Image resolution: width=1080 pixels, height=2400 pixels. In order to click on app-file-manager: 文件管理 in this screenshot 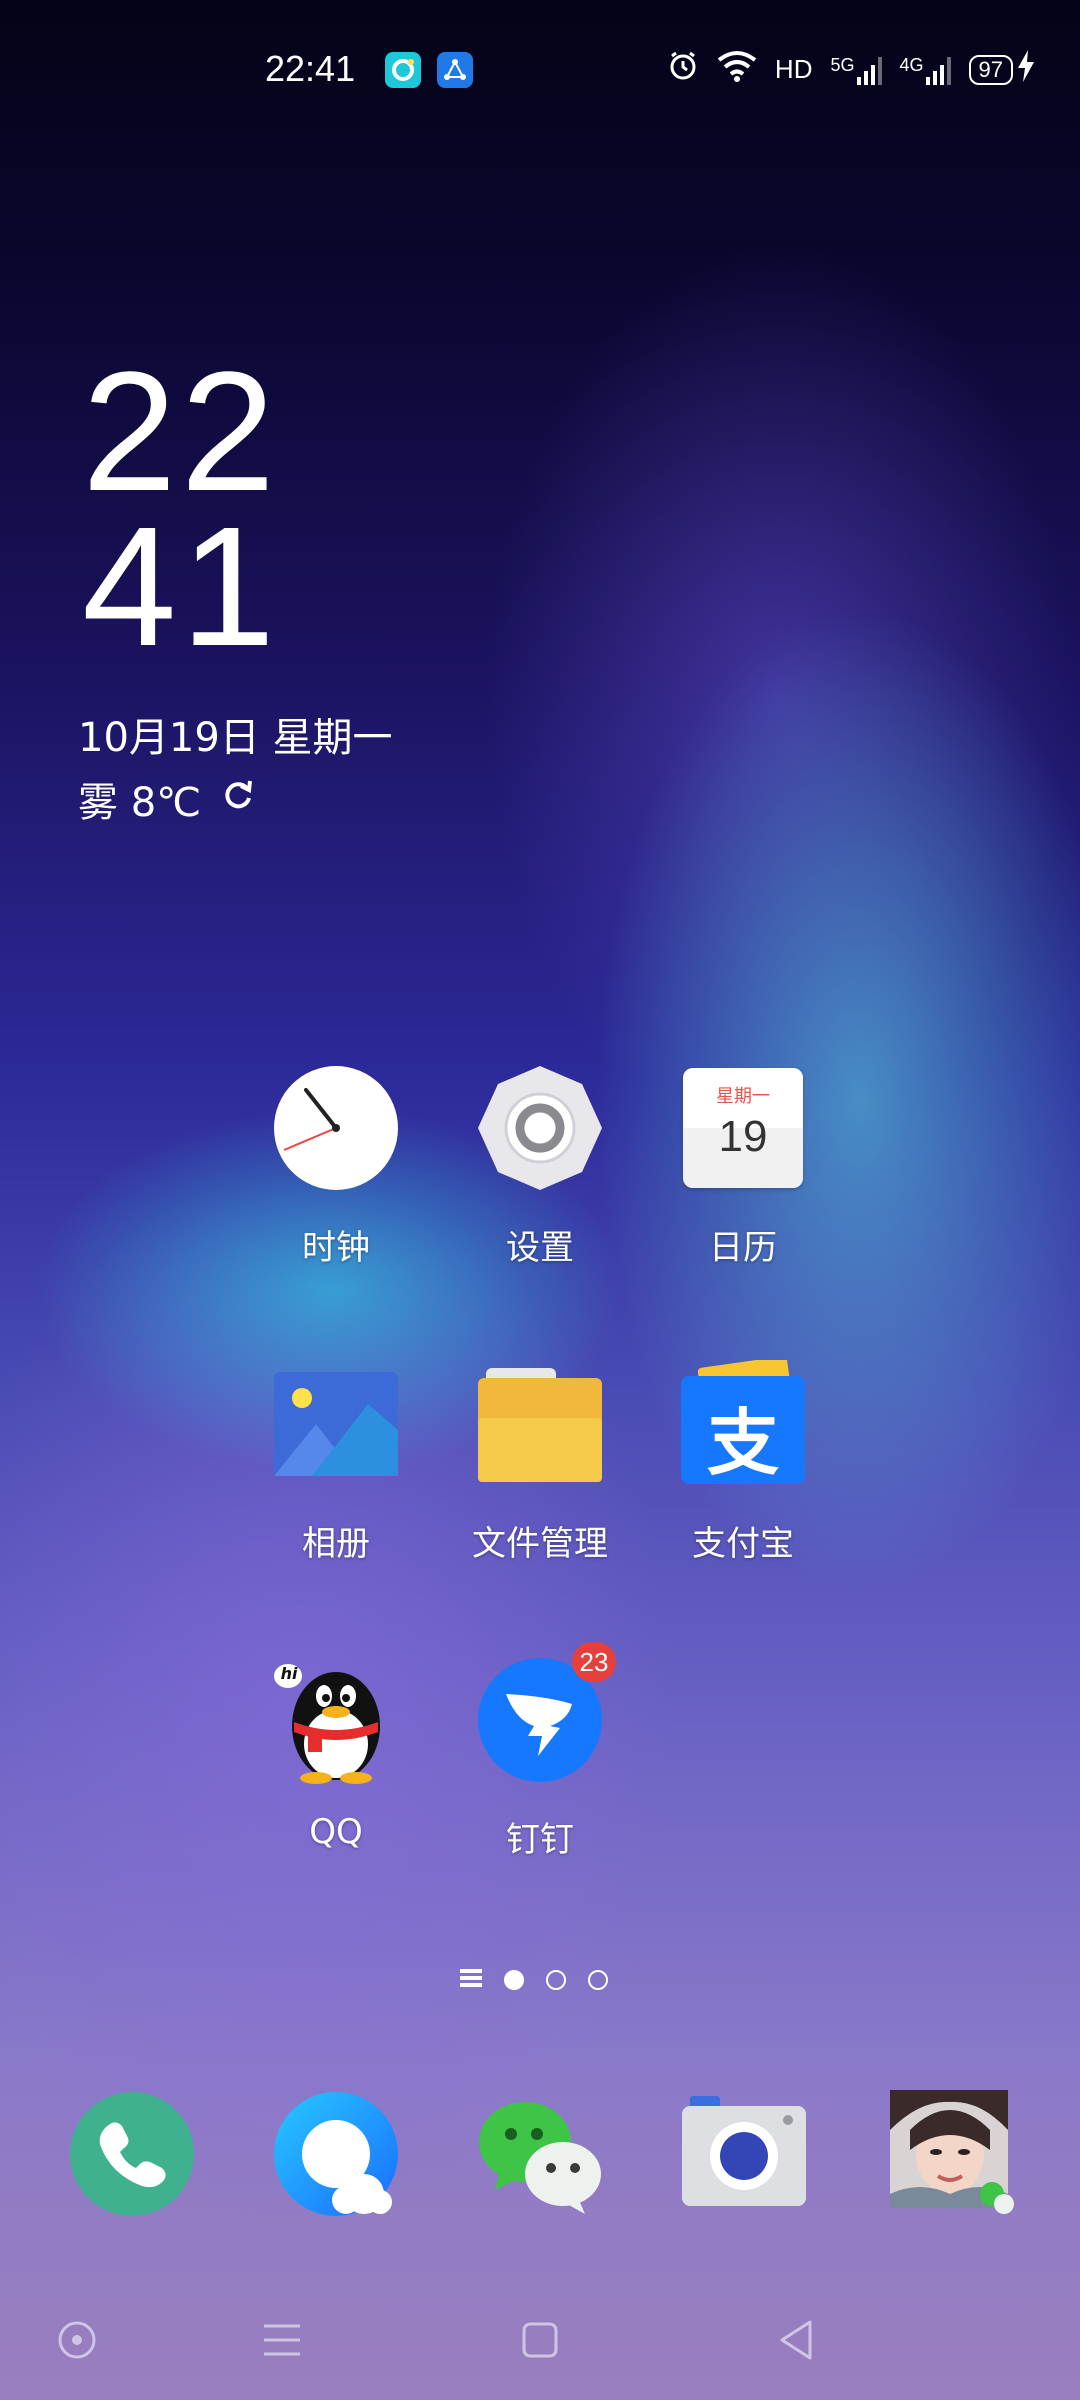, I will do `click(540, 1462)`.